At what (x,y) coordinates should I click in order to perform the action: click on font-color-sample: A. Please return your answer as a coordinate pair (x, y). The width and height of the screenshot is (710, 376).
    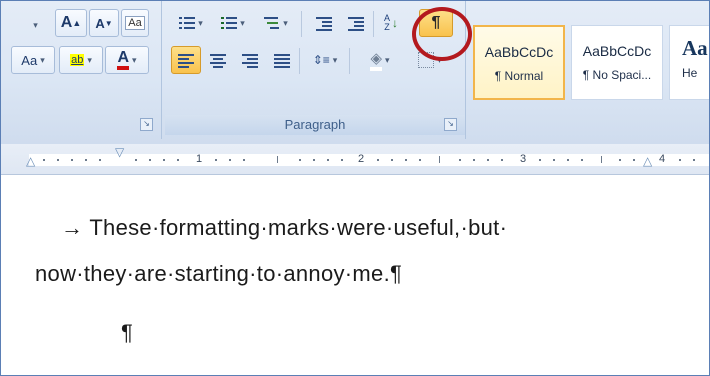
    Looking at the image, I should click on (123, 60).